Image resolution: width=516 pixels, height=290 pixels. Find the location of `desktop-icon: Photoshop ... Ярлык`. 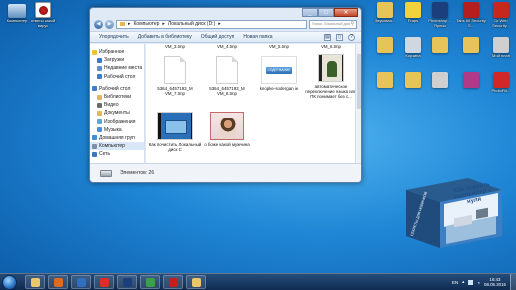

desktop-icon: Photoshop ... Ярлык is located at coordinates (440, 15).